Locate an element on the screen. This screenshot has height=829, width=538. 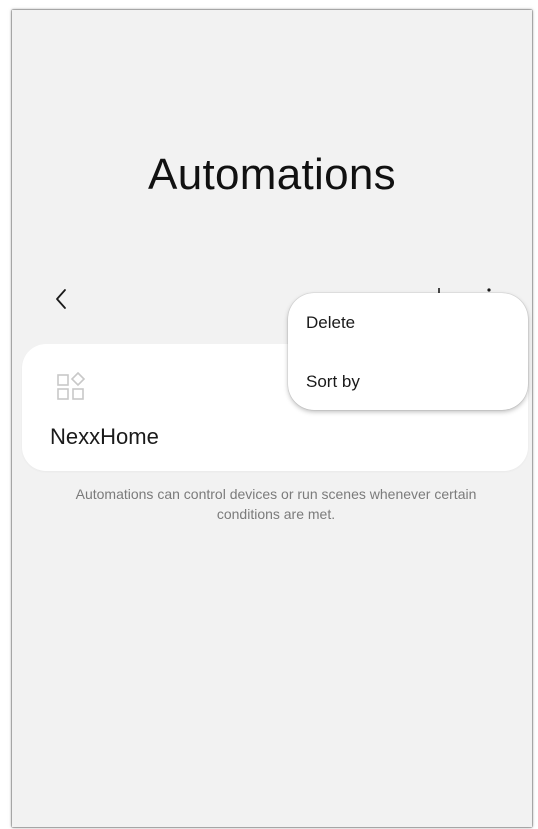
overflow-menu: Delete Sort by is located at coordinates (408, 351).